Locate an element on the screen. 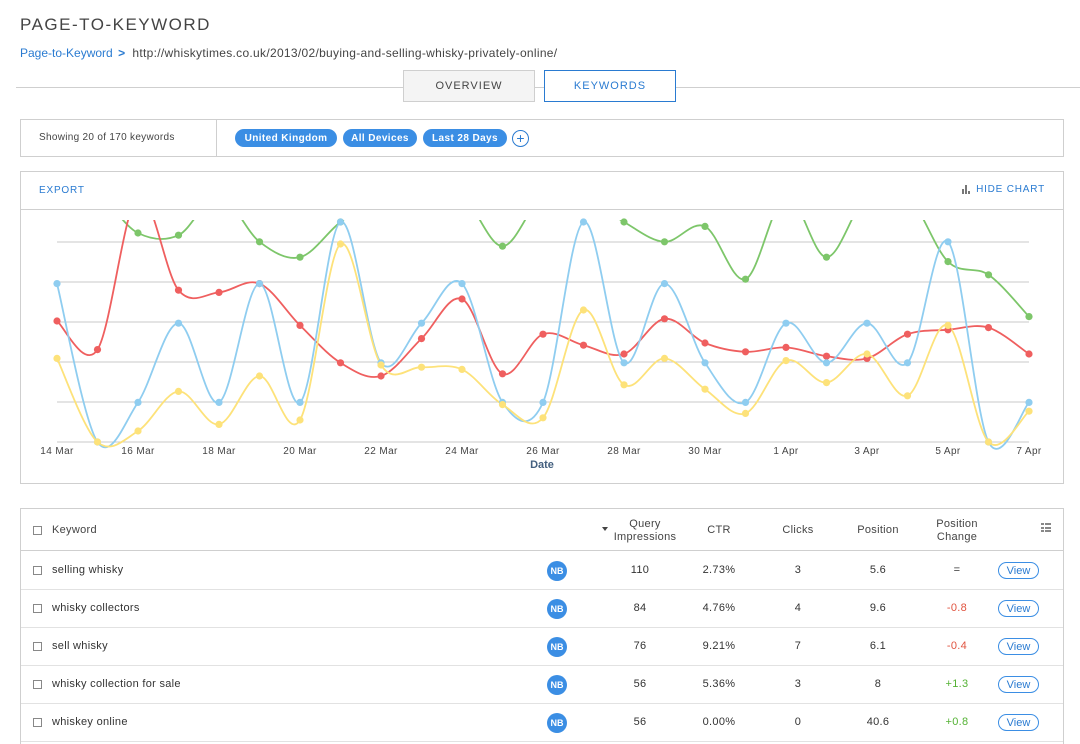 The image size is (1080, 744). hide-chart-button: HIDE CHART is located at coordinates (1003, 189).